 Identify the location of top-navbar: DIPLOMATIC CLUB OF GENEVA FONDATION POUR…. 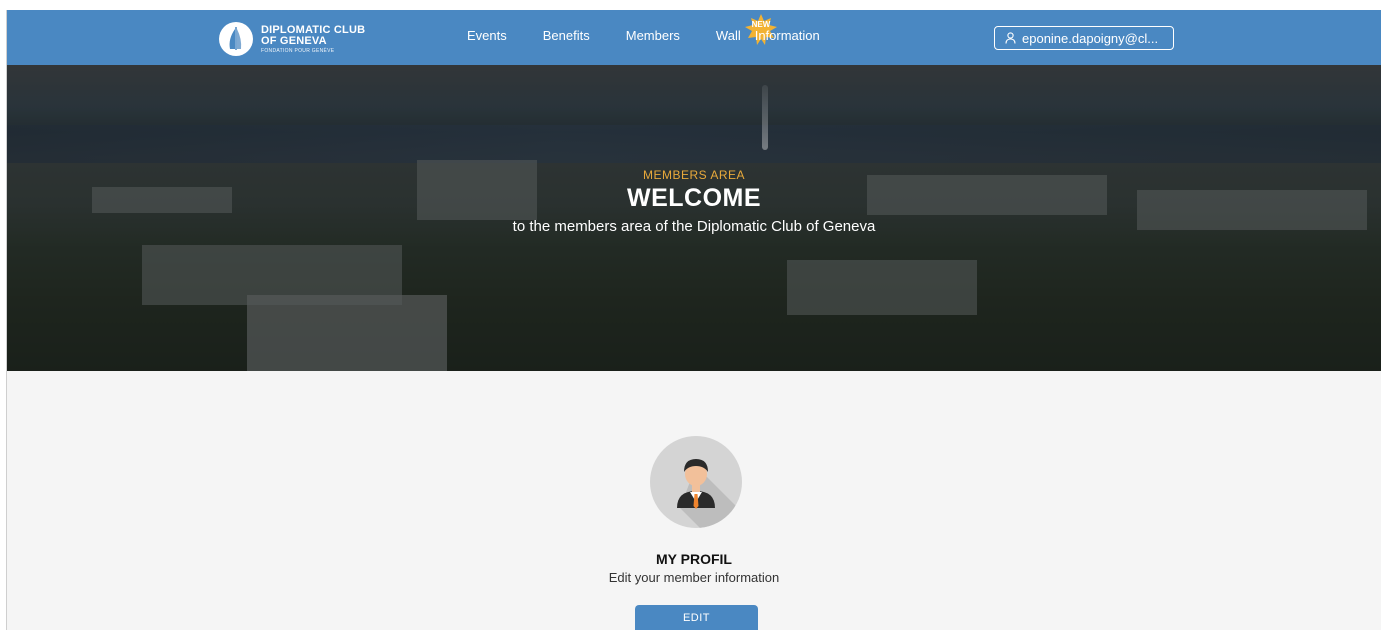
(694, 37).